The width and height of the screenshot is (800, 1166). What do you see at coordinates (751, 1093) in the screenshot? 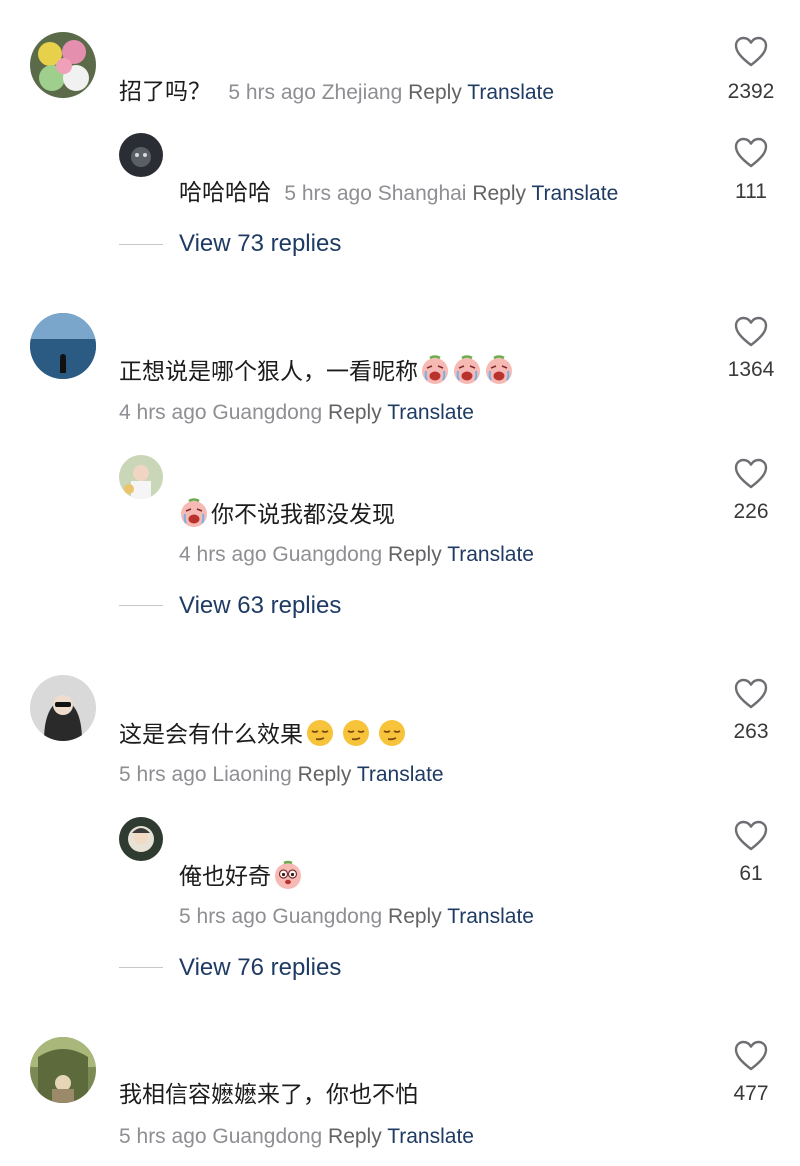
I see `like-count: 477` at bounding box center [751, 1093].